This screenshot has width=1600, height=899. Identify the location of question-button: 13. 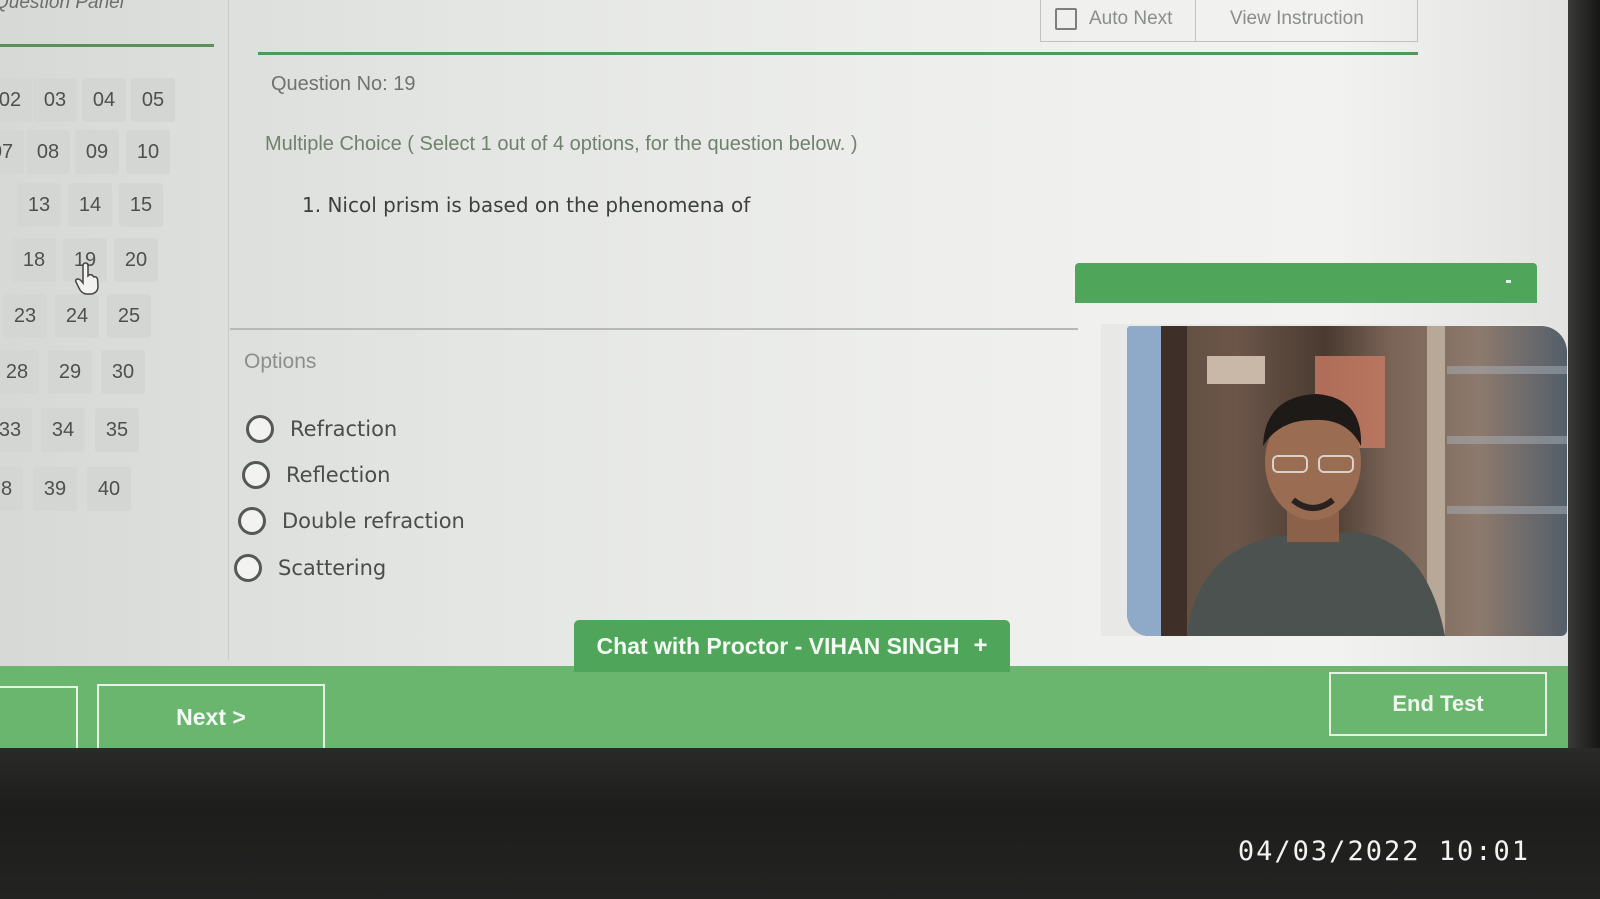
(39, 205).